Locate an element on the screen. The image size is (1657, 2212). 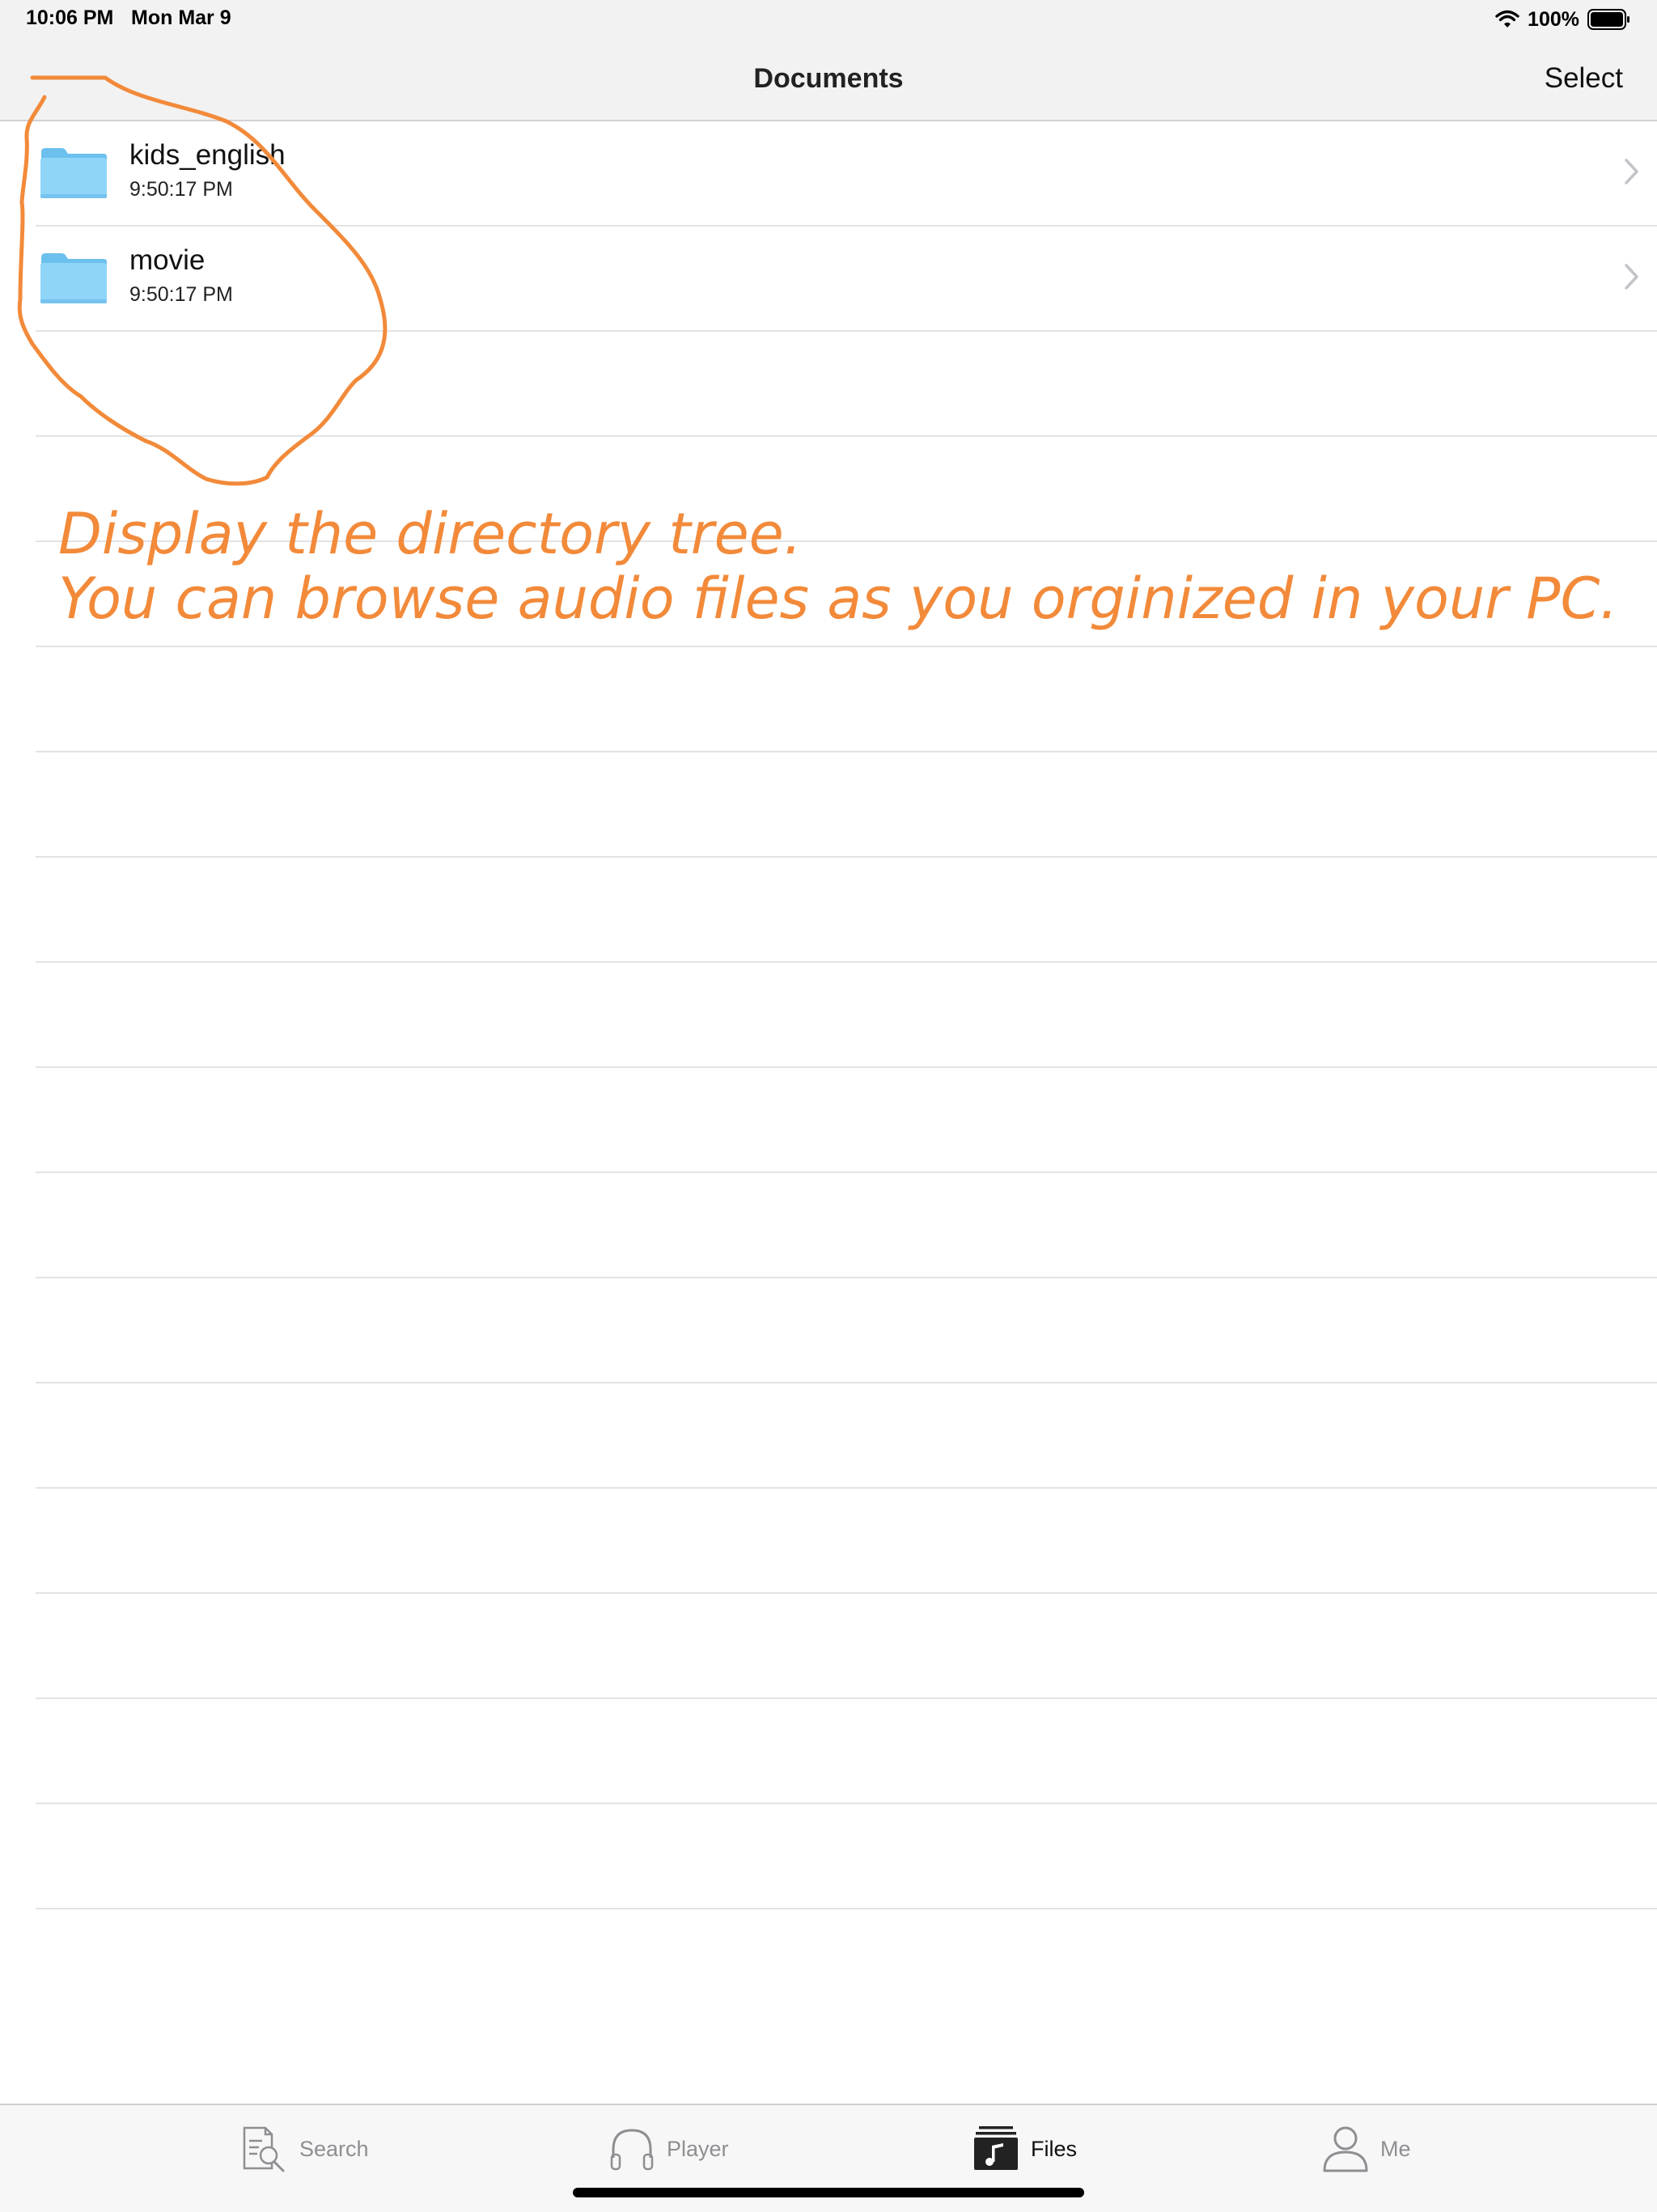
status-bar: 10:06 PM Mon Mar 9 100% is located at coordinates (828, 19).